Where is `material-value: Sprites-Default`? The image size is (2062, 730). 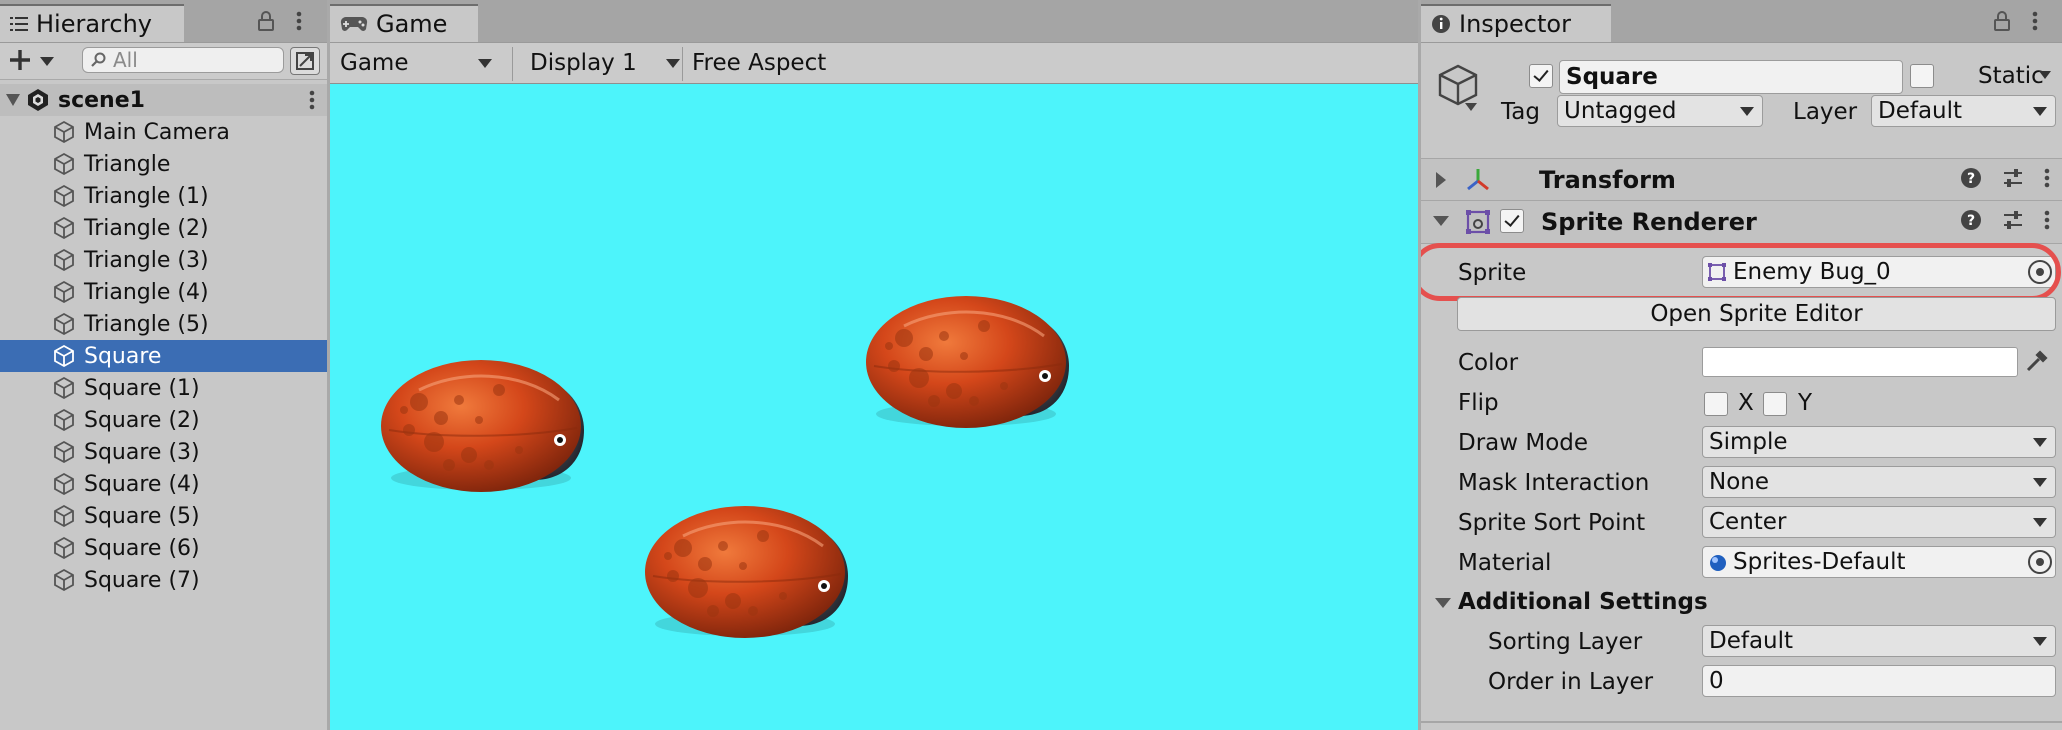 material-value: Sprites-Default is located at coordinates (1819, 562).